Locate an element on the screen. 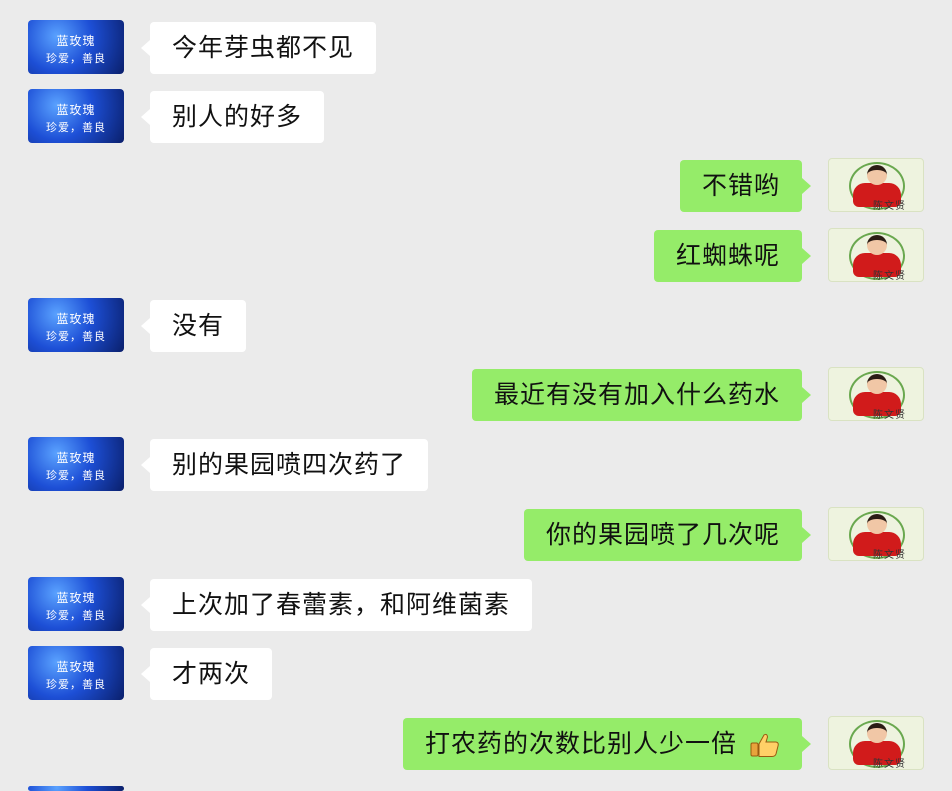 Image resolution: width=952 pixels, height=791 pixels. message-bubble: 不错哟 is located at coordinates (745, 186).